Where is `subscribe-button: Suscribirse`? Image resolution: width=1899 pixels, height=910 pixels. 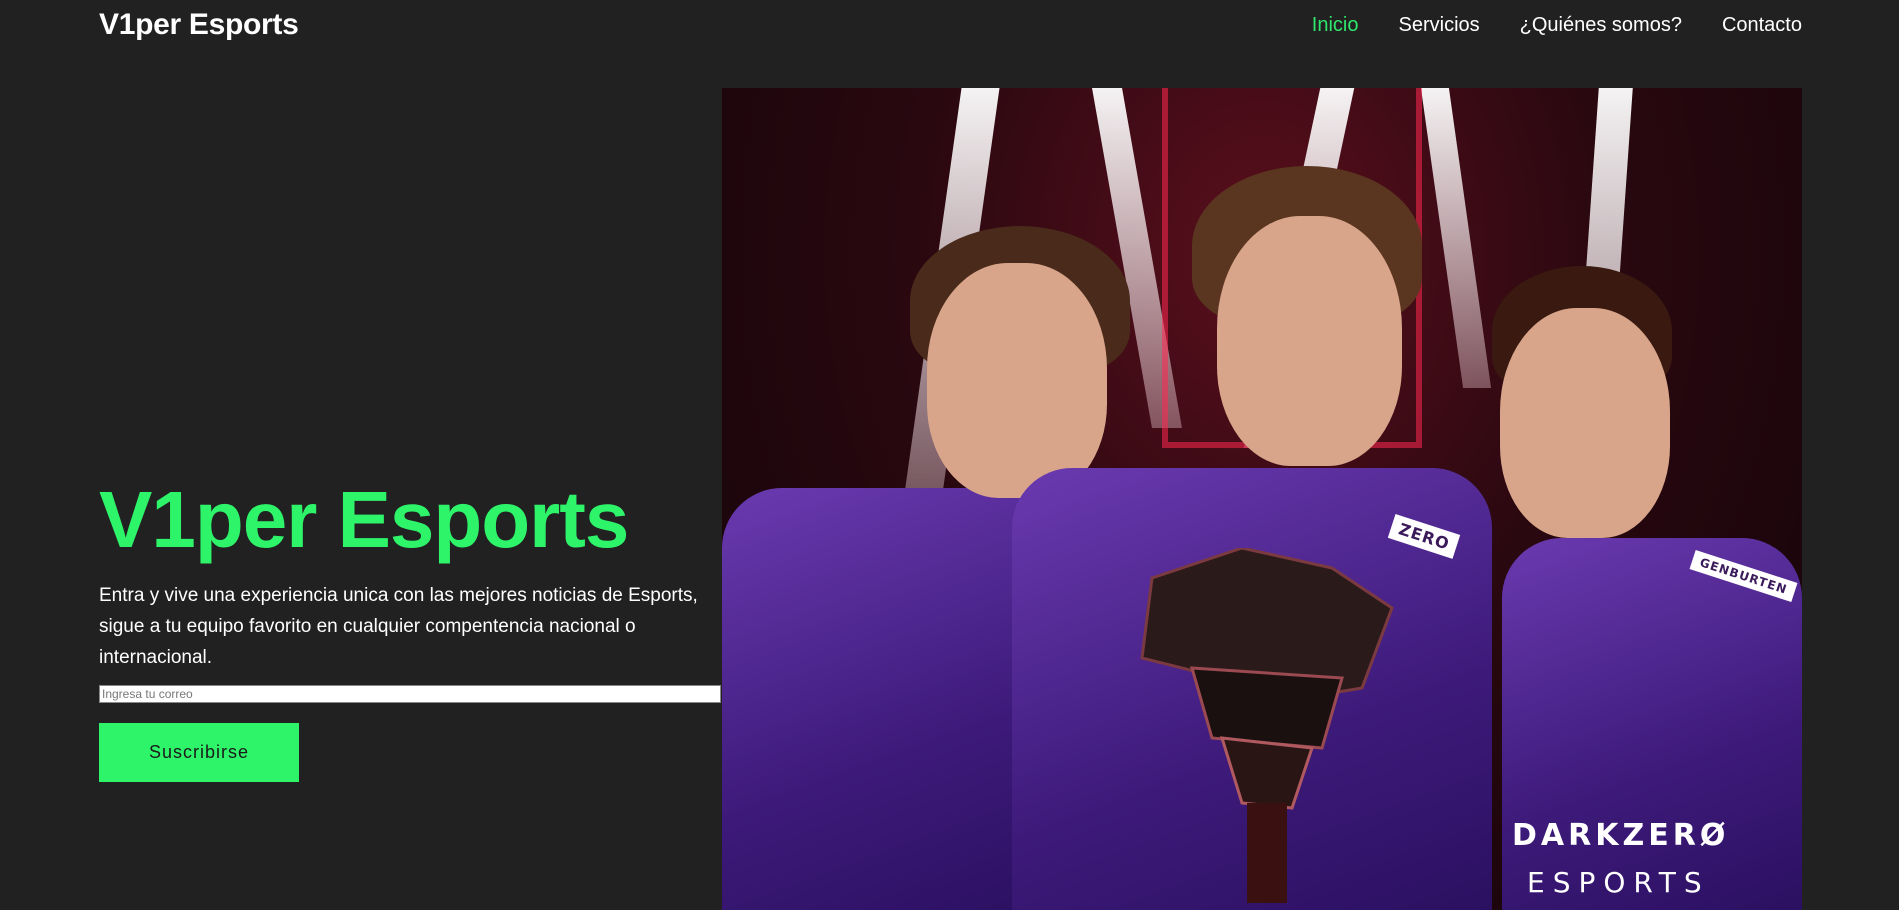
subscribe-button: Suscribirse is located at coordinates (199, 752).